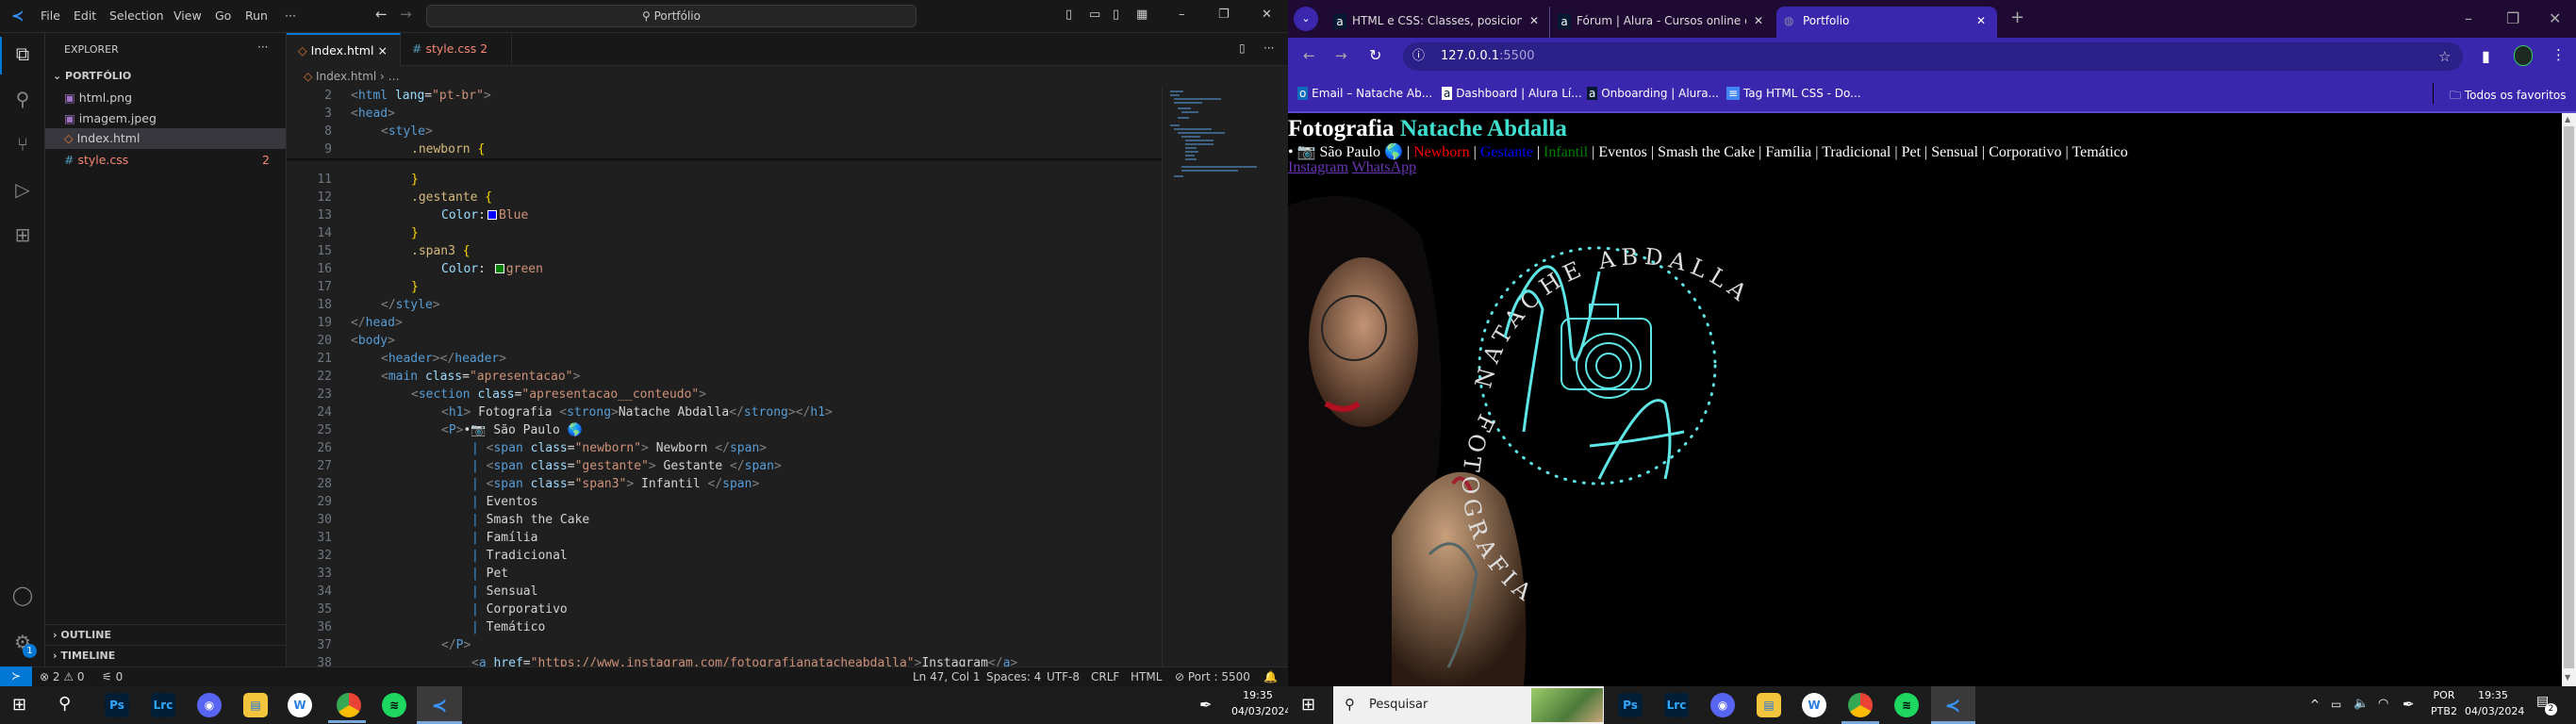 This screenshot has height=724, width=2576. I want to click on code-line: 9 .newborn {, so click(724, 149).